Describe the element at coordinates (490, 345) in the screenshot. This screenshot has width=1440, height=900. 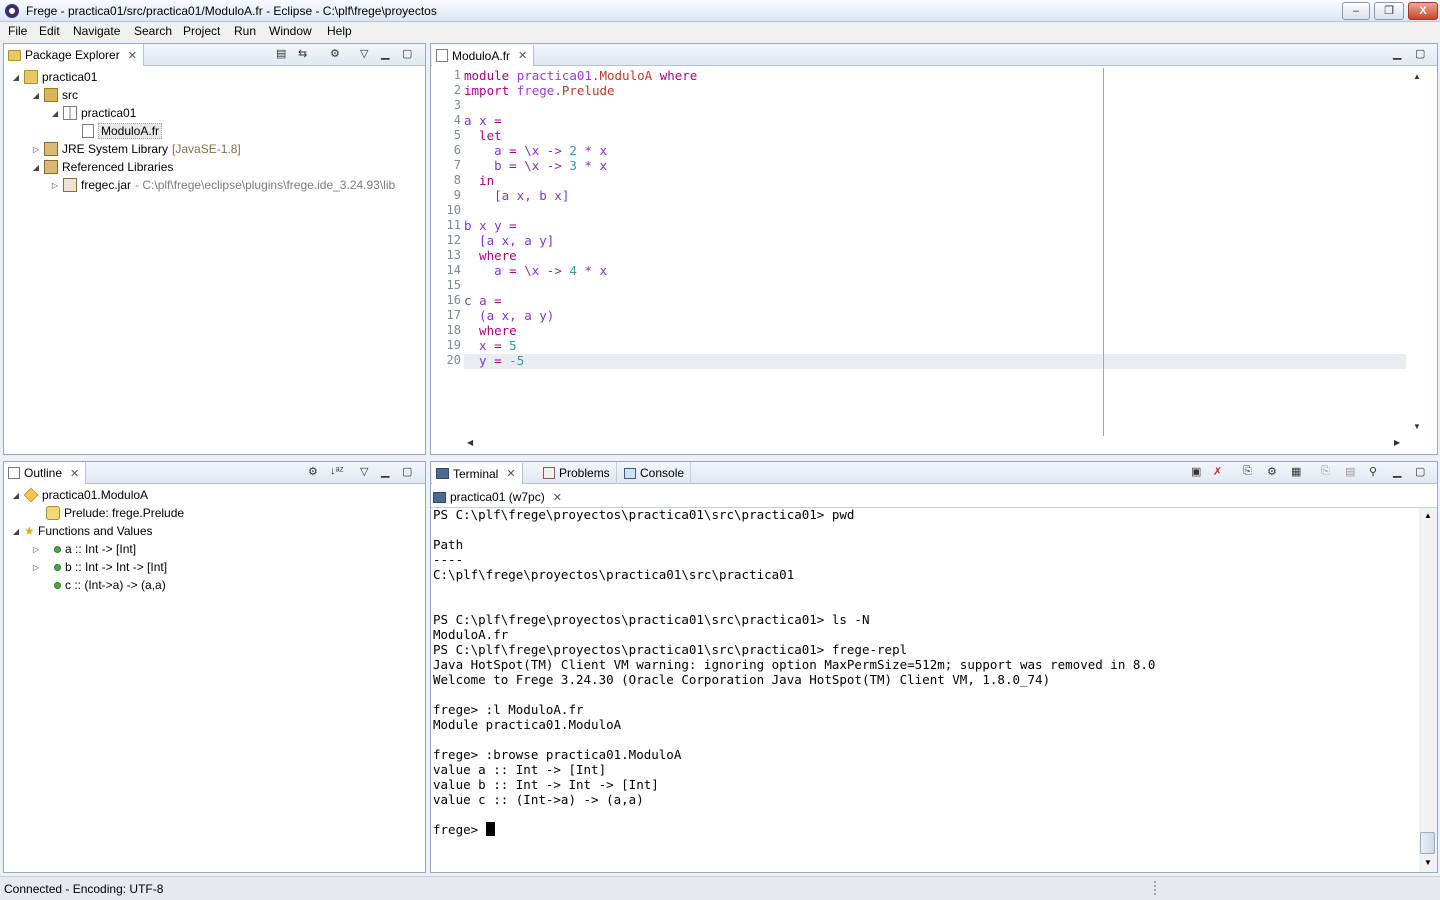
I see `code-line: x = 5` at that location.